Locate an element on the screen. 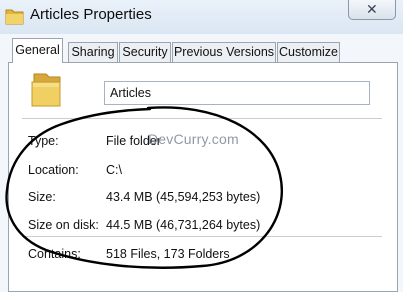 Image resolution: width=403 pixels, height=292 pixels. contains-label: Contains: is located at coordinates (54, 254).